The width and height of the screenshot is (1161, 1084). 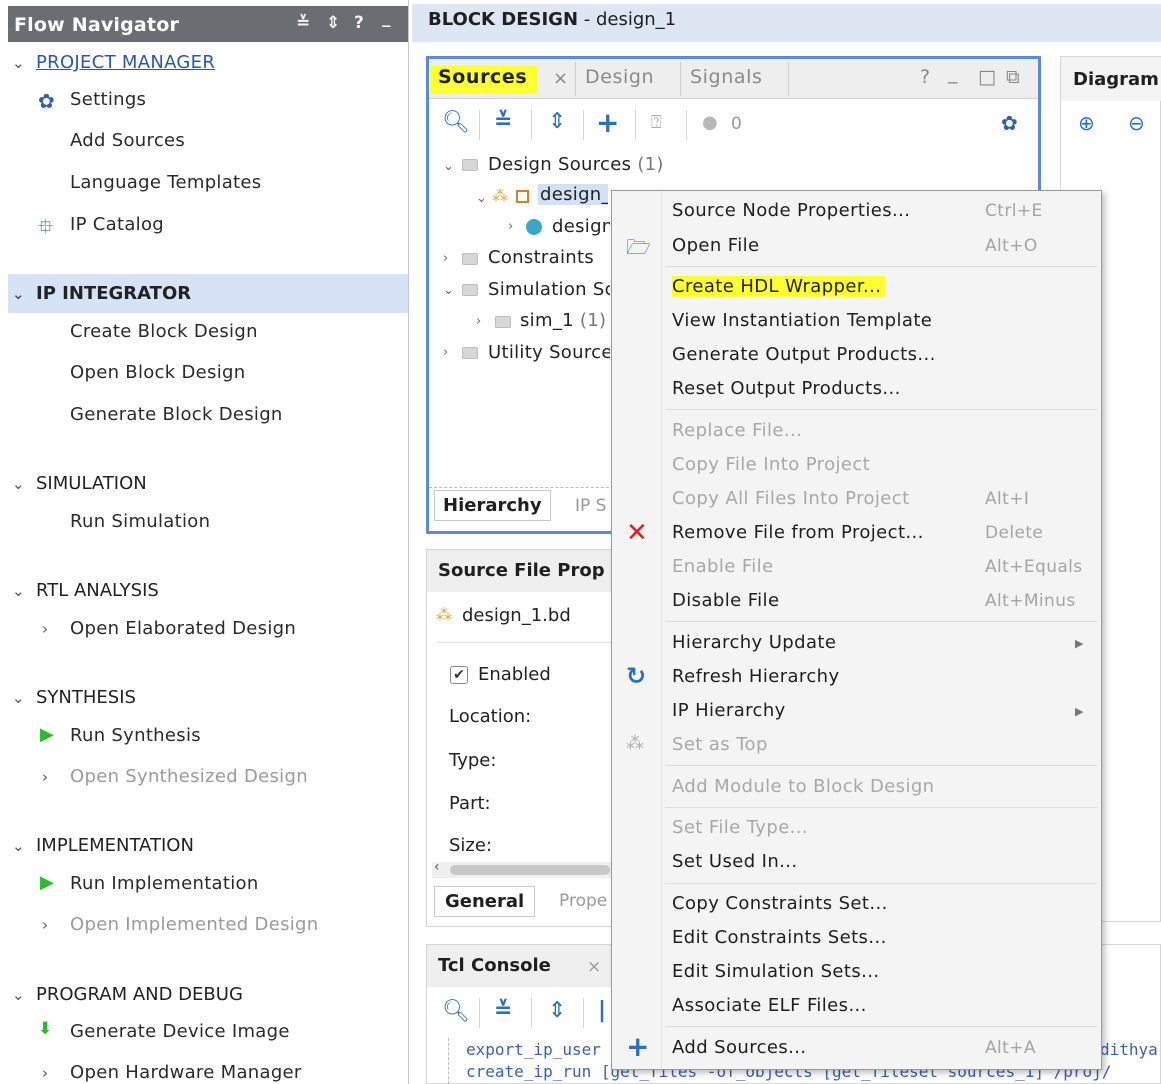 What do you see at coordinates (530, 870) in the screenshot?
I see `scroll-thumb` at bounding box center [530, 870].